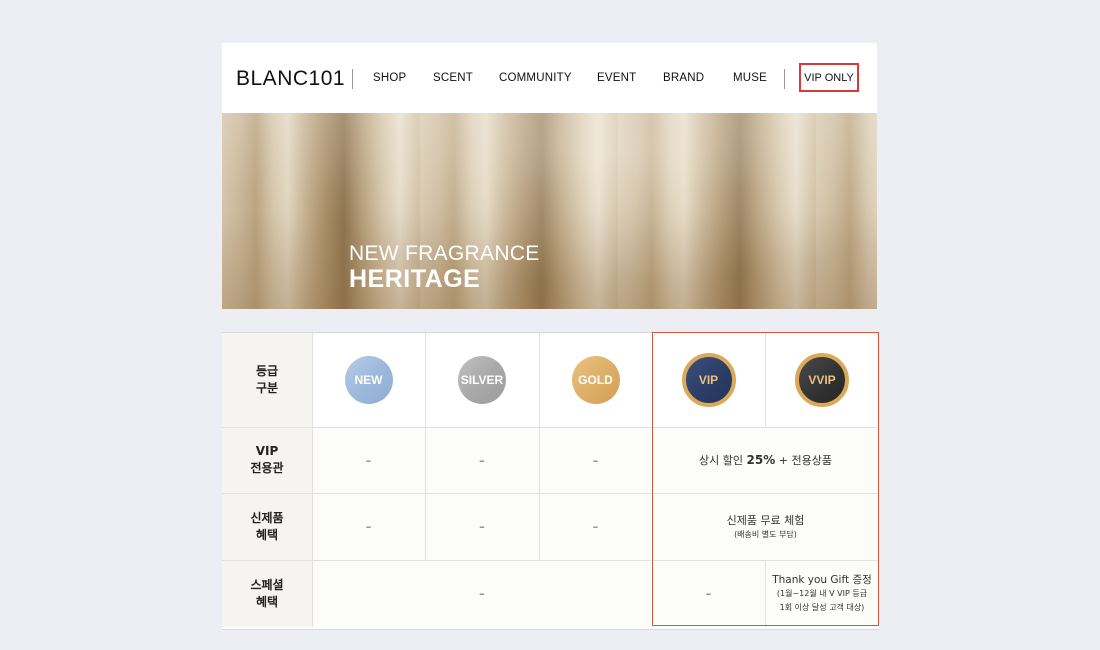  Describe the element at coordinates (829, 77) in the screenshot. I see `vip-only-button: VIP ONLY` at that location.